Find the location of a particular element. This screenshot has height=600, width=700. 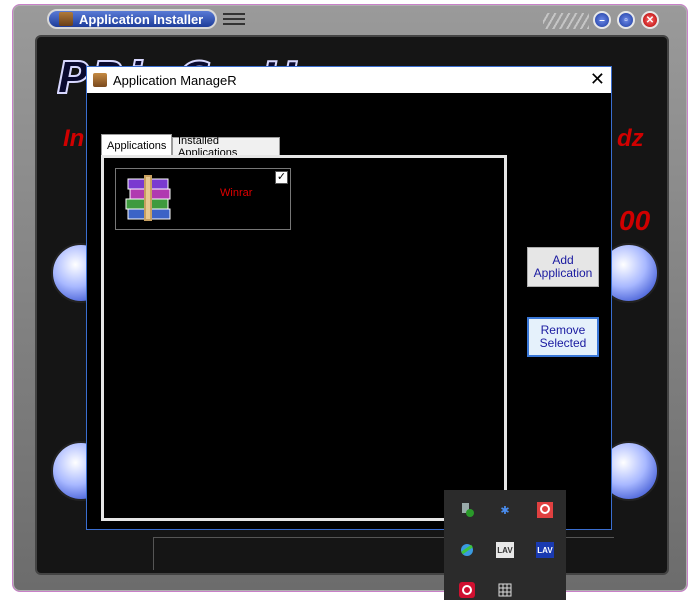

list-item: Winrar ✓ is located at coordinates (203, 199).